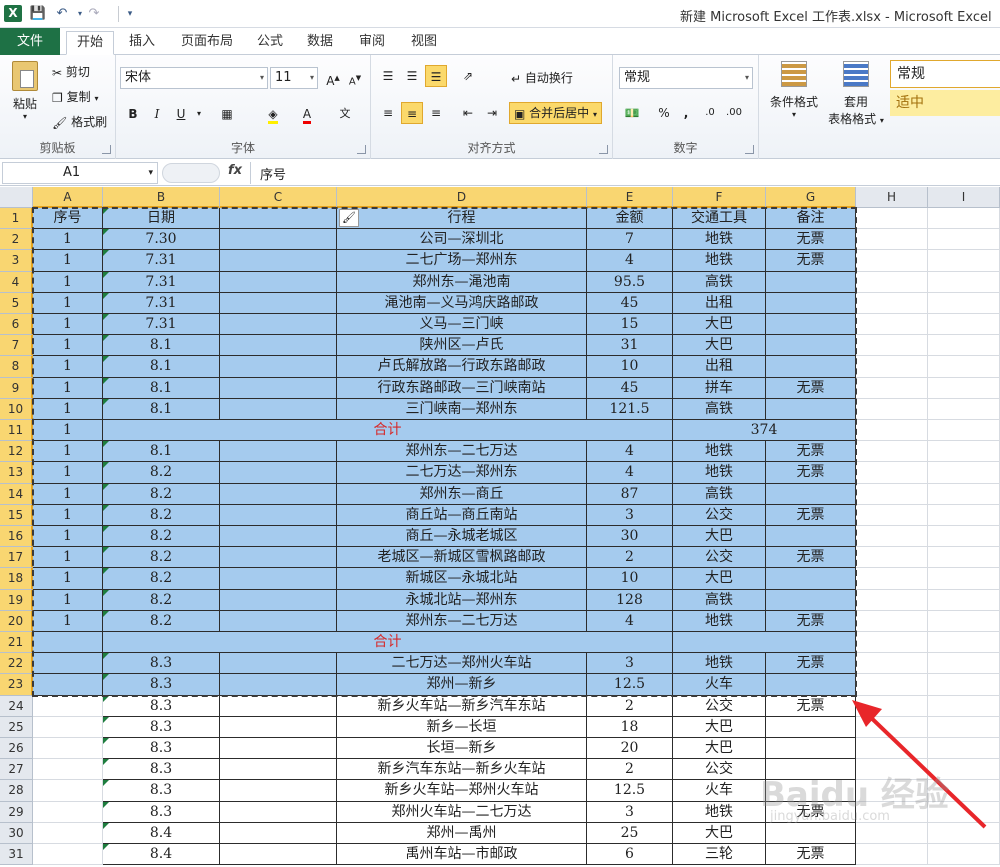 The height and width of the screenshot is (867, 1000). Describe the element at coordinates (94, 14) in the screenshot. I see `redo-icon: ↷` at that location.